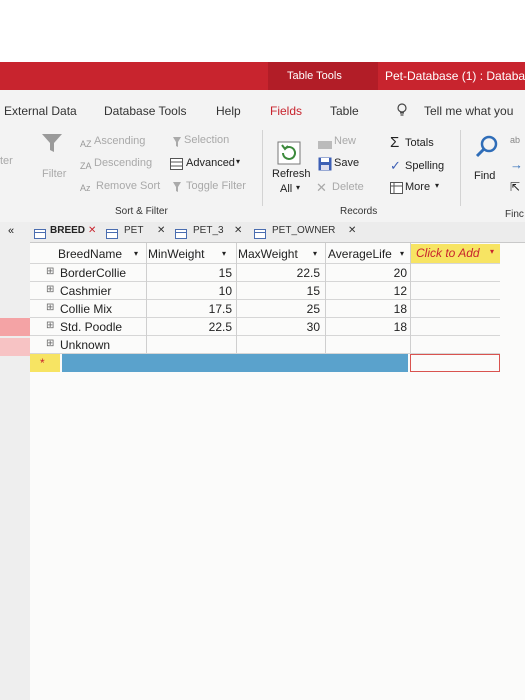  I want to click on cell-averagelife: 12, so click(376, 291).